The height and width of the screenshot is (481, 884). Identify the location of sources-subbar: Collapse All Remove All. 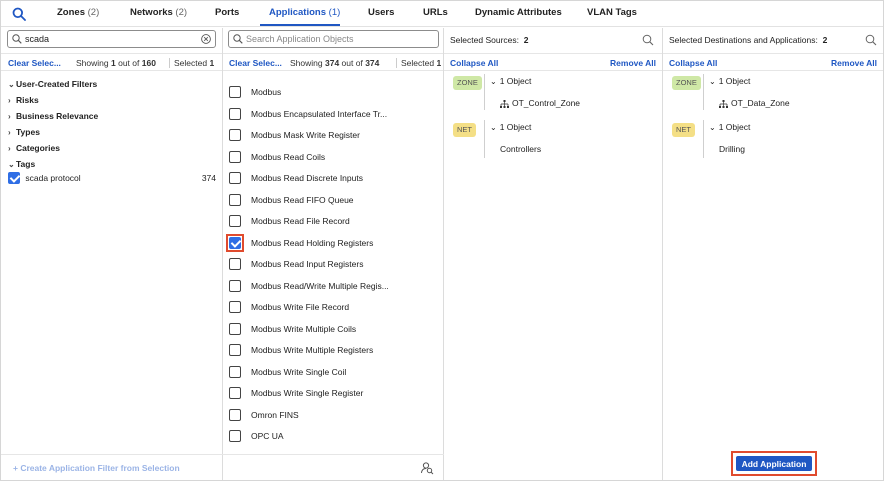
(553, 62).